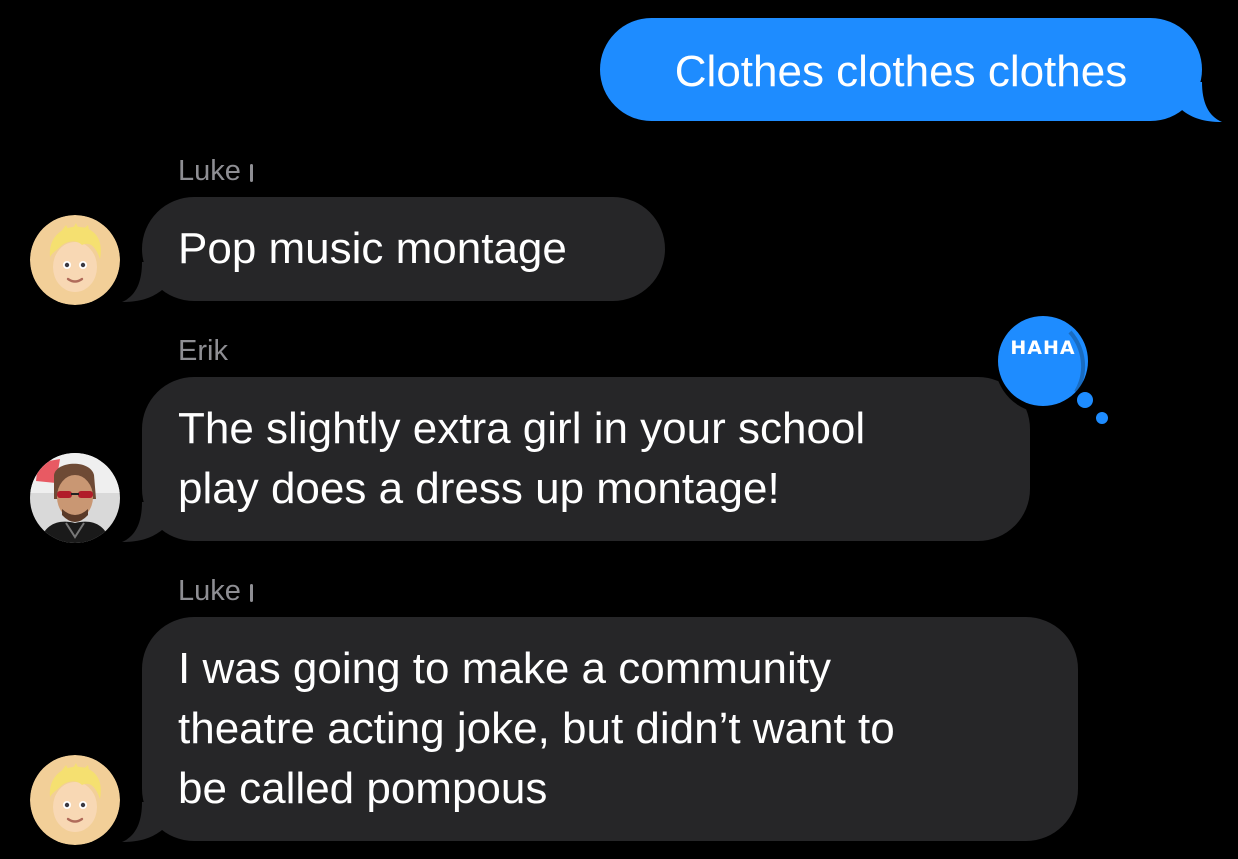  I want to click on sender-name-erik: Erik, so click(203, 351).